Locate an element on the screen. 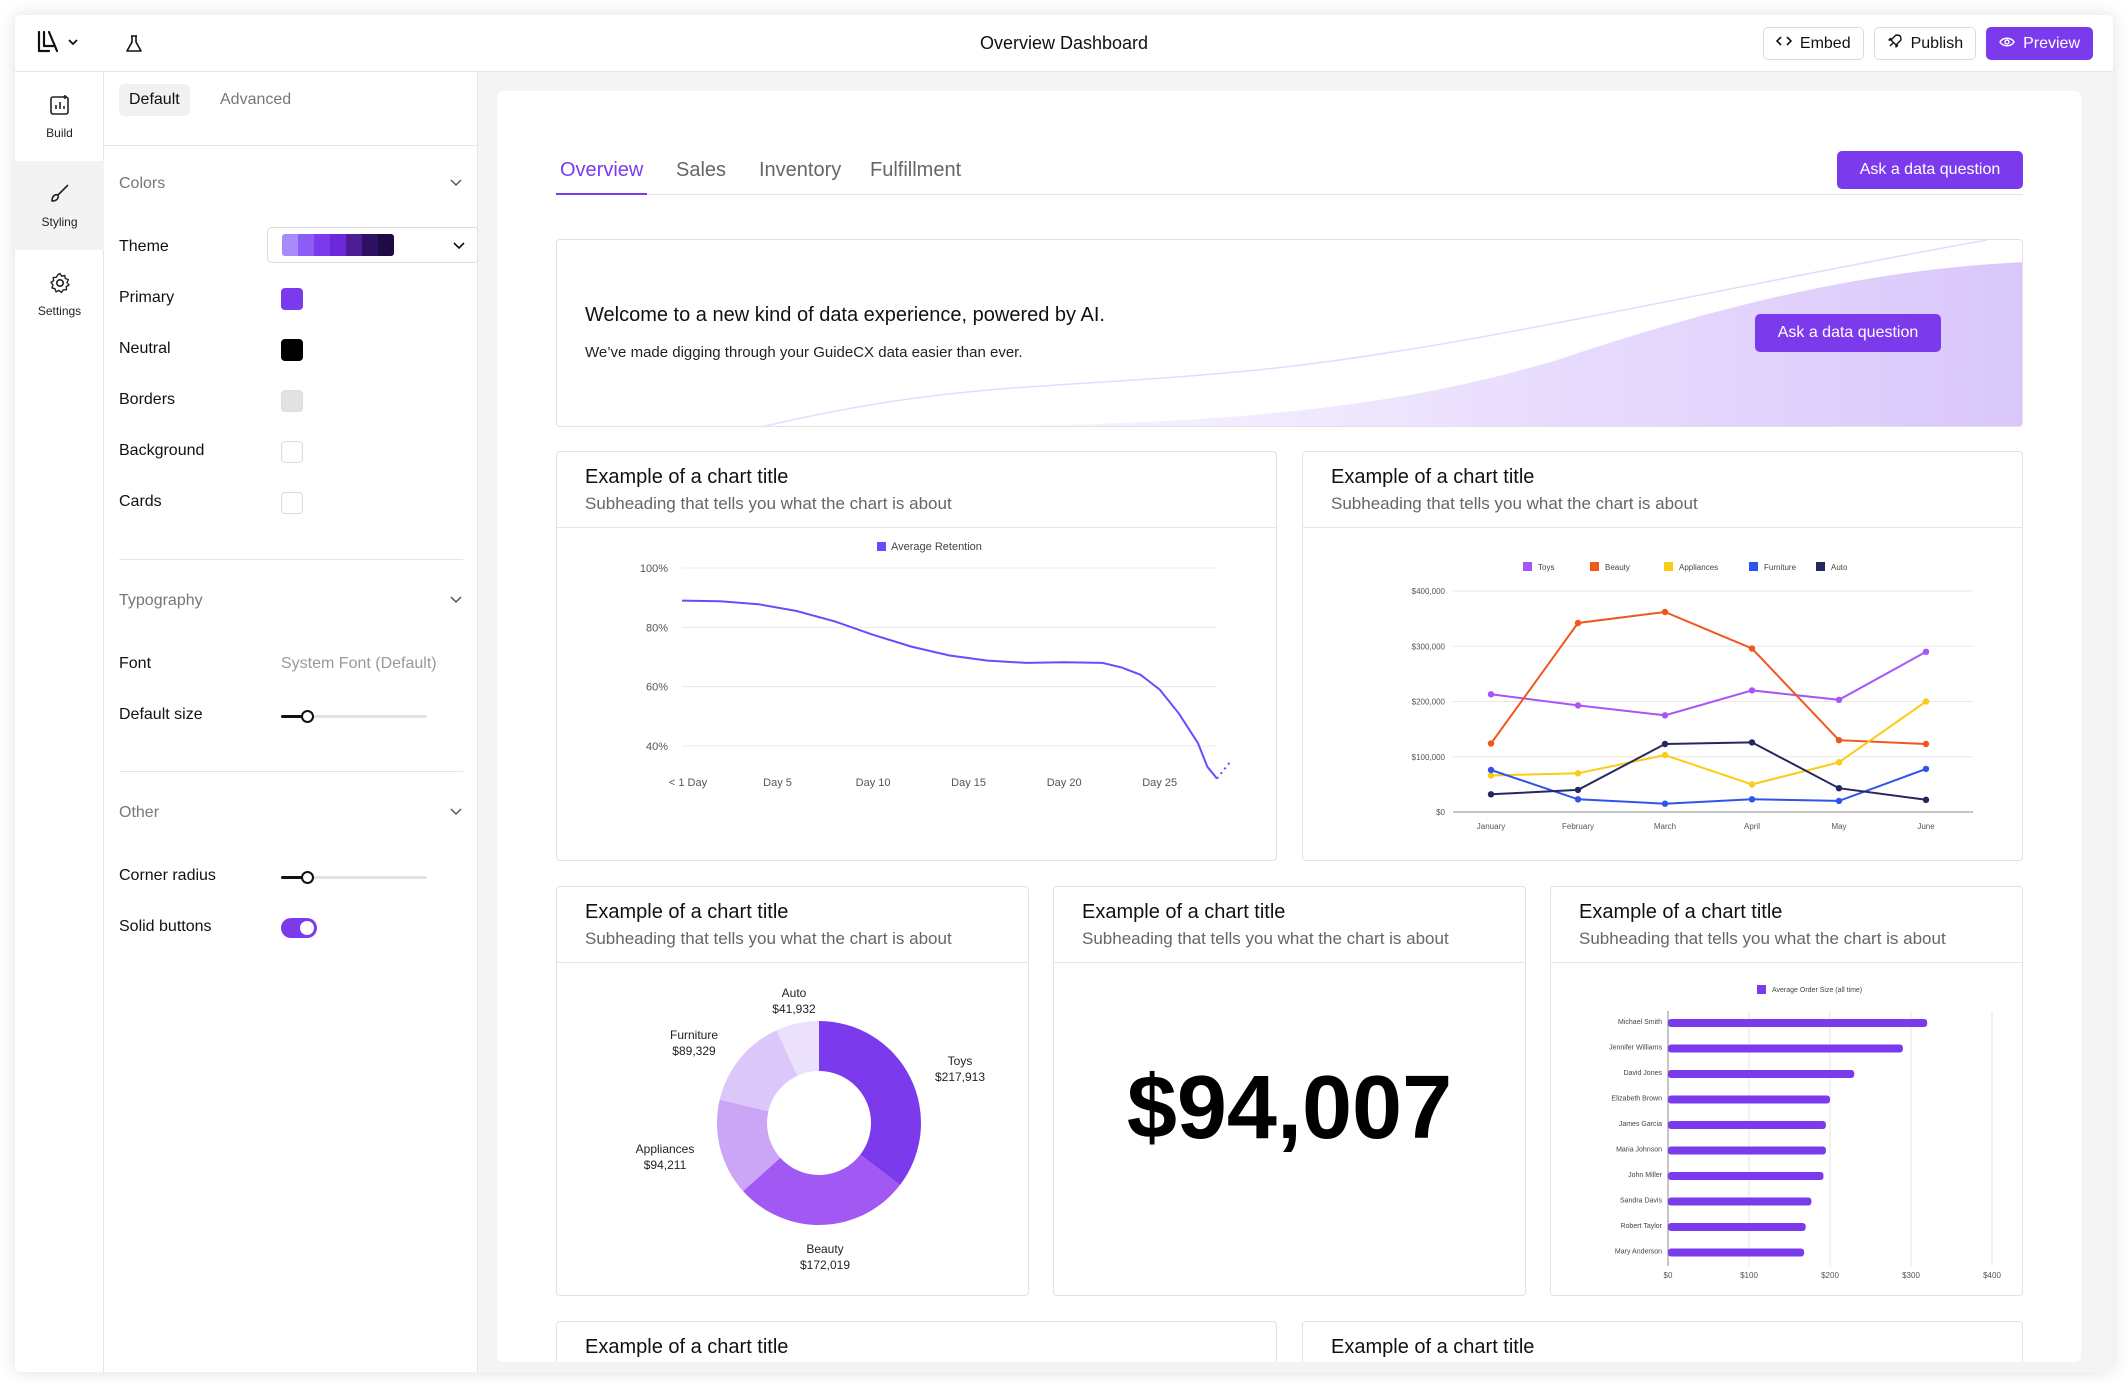 This screenshot has width=2128, height=1386. series-line-auto is located at coordinates (1708, 771).